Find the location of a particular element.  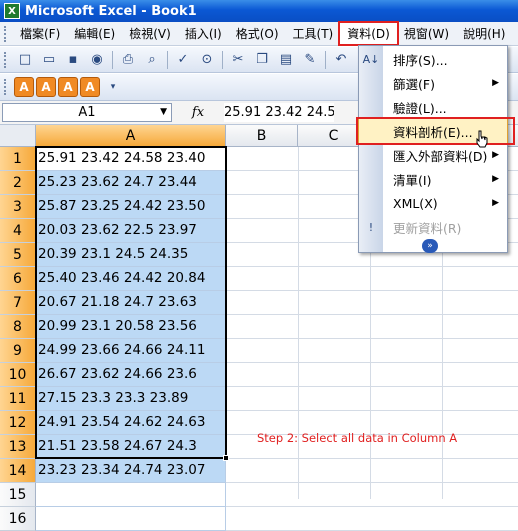

new-icon: □ is located at coordinates (25, 60).